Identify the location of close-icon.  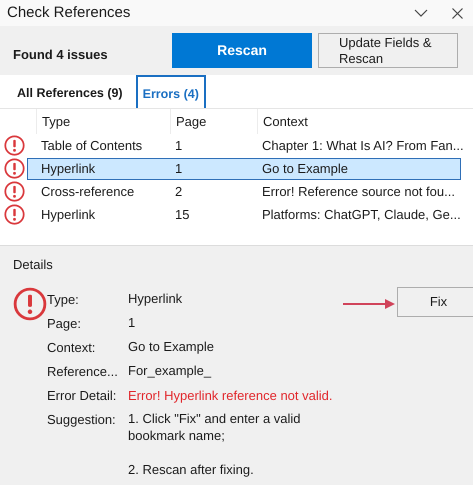
(457, 13).